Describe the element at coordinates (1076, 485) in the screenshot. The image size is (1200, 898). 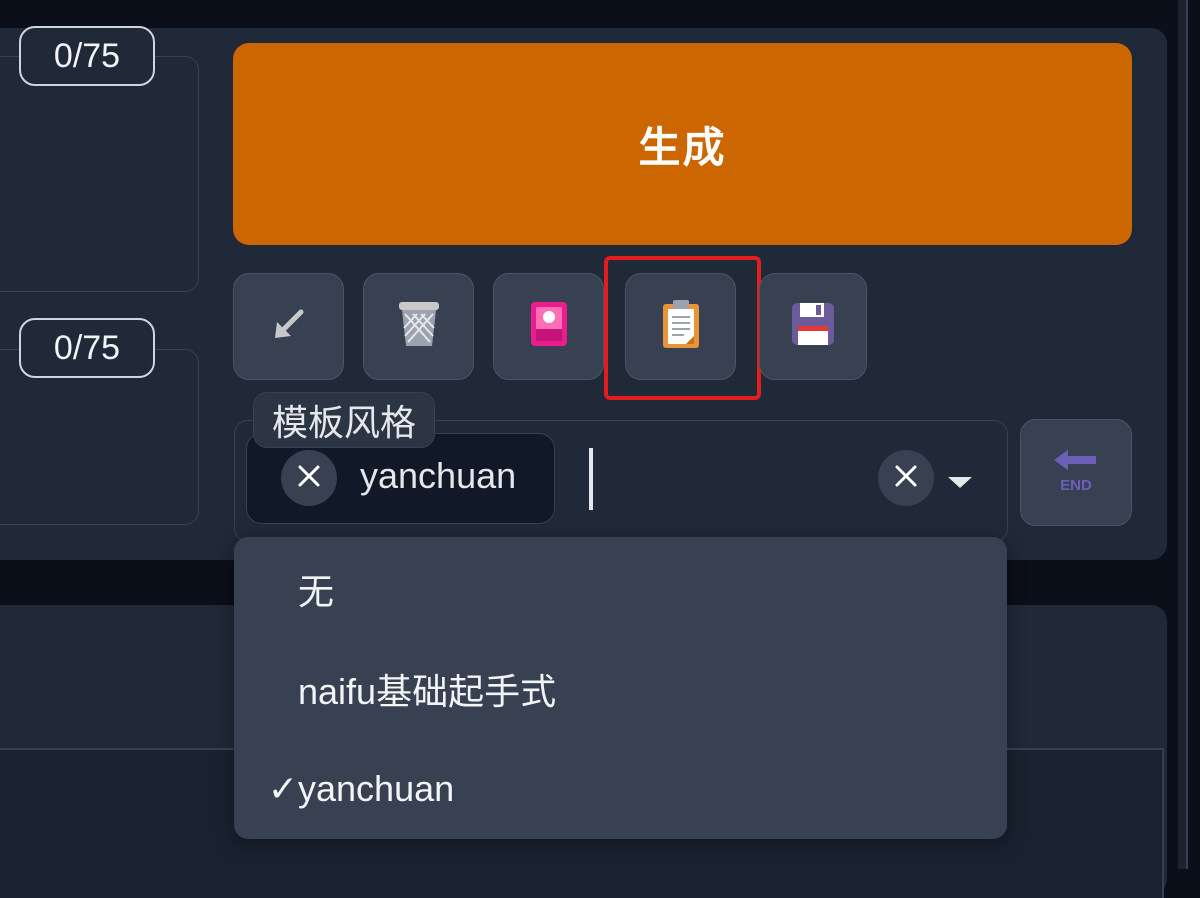
I see `end-text: END` at that location.